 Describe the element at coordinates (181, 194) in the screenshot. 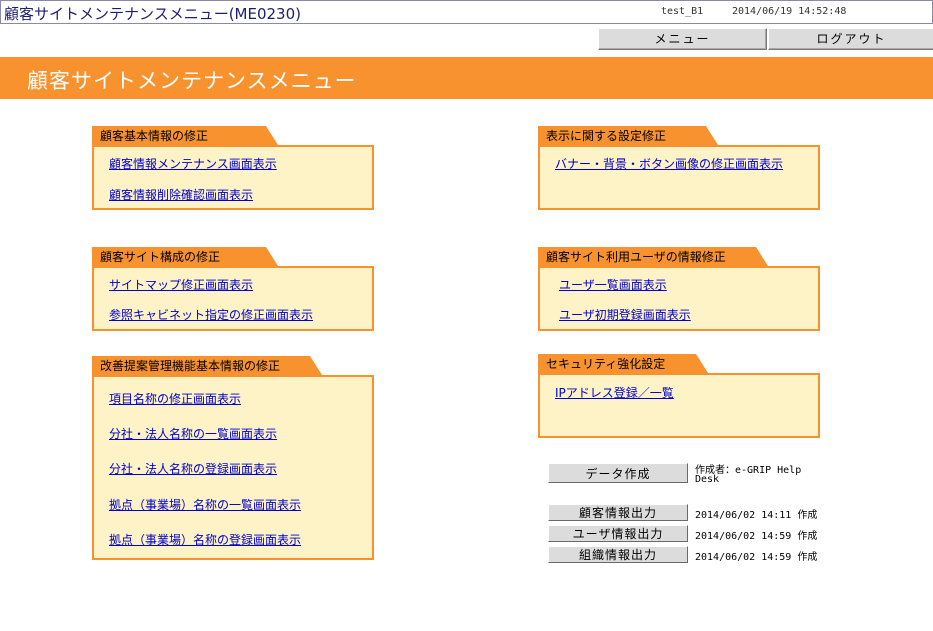

I see `link-customer-delete-confirm: 顧客情報削除確認画面表示` at that location.